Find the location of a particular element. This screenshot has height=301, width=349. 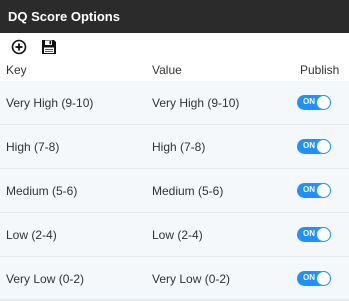

value-cell: Very Low (0-2) is located at coordinates (191, 279).